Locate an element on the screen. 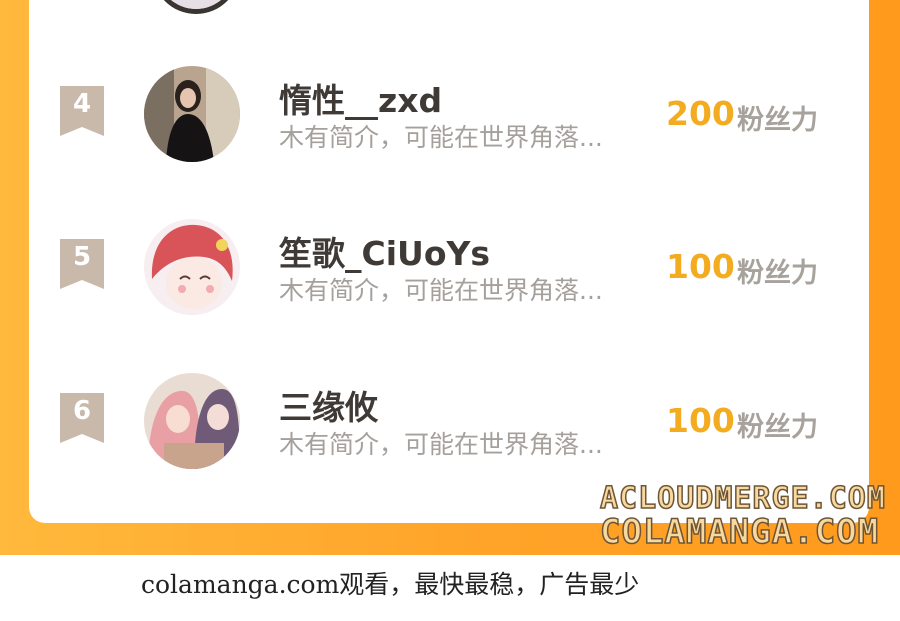 The width and height of the screenshot is (900, 621). rank-number: 4 is located at coordinates (82, 104).